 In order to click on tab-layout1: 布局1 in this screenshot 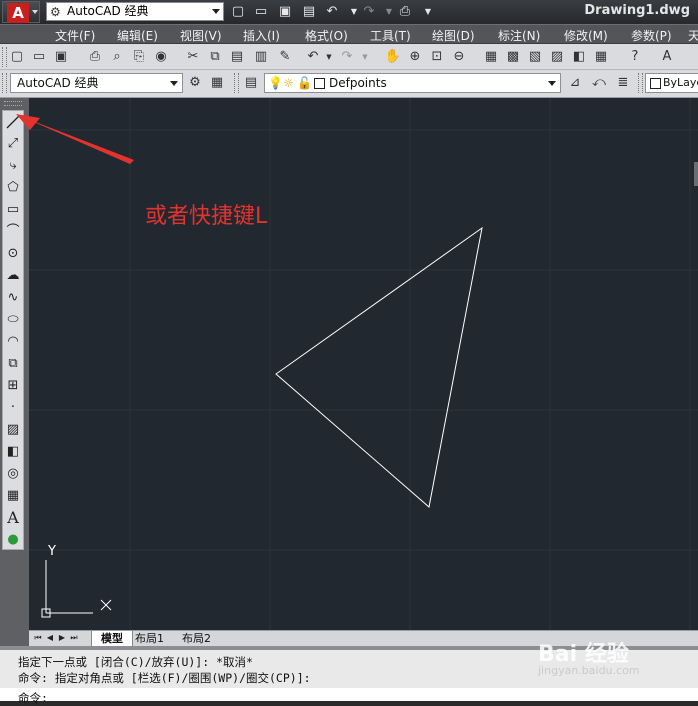, I will do `click(149, 638)`.